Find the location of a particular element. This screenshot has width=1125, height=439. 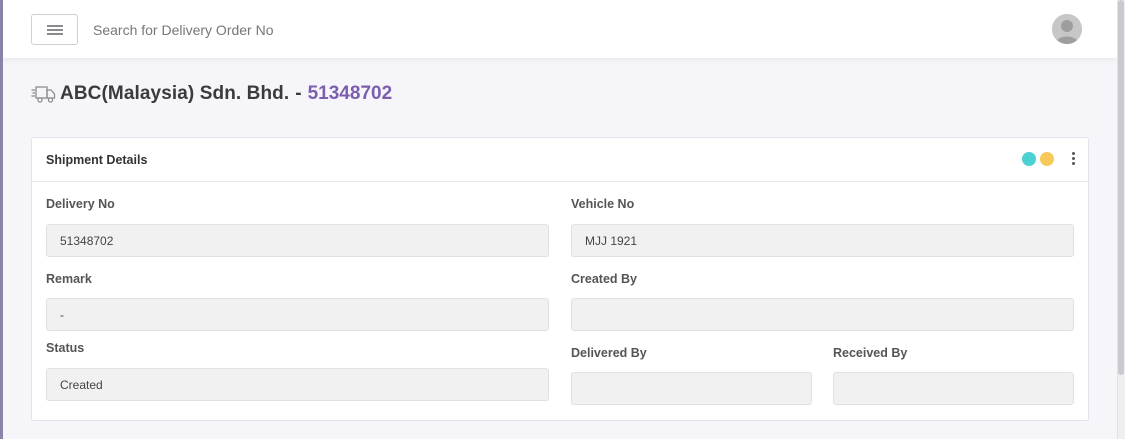

left-edge-strip is located at coordinates (1, 219).